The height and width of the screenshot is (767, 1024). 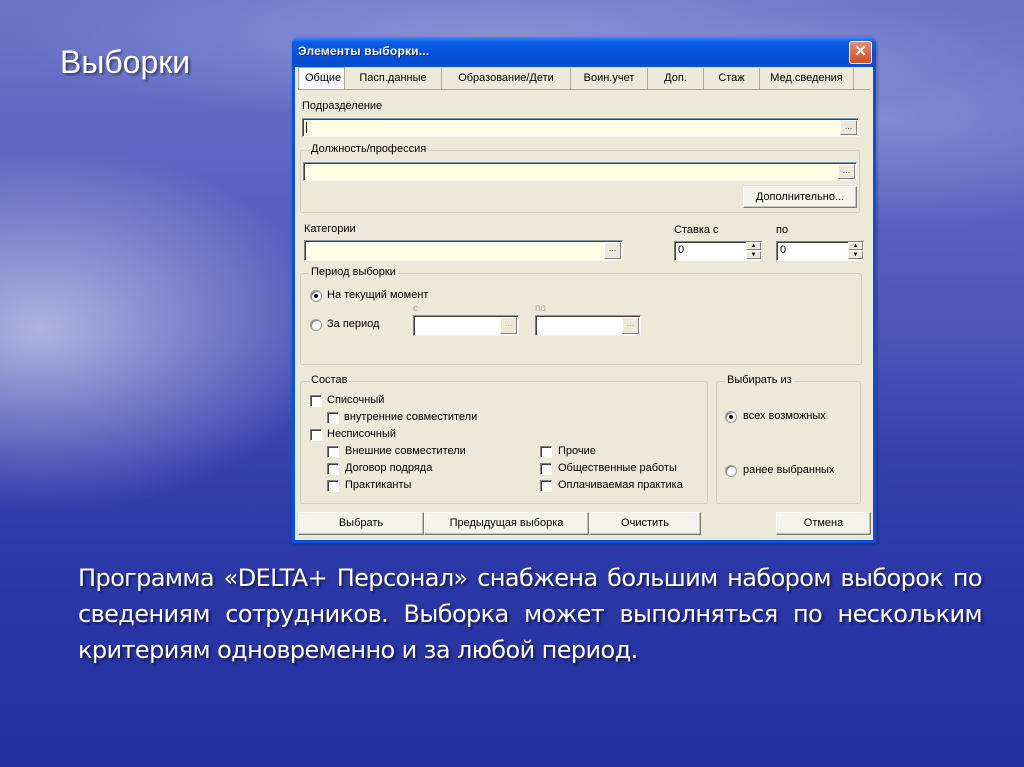 I want to click on checkbox-contract, so click(x=333, y=469).